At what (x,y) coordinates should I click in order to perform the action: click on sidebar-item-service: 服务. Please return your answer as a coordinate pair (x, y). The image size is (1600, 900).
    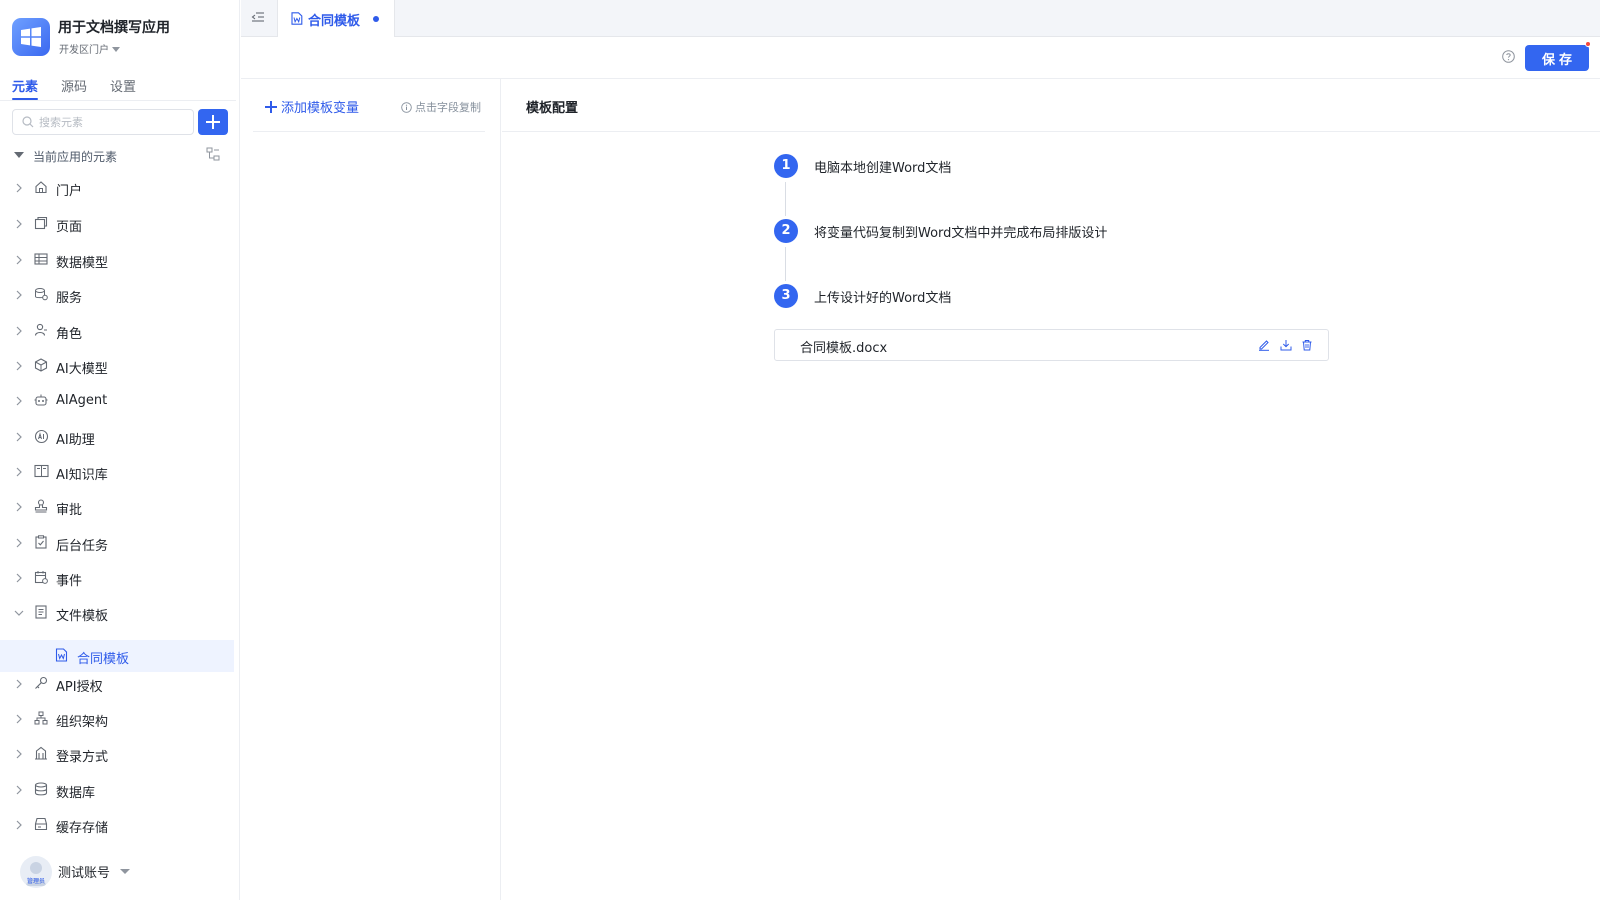
    Looking at the image, I should click on (117, 295).